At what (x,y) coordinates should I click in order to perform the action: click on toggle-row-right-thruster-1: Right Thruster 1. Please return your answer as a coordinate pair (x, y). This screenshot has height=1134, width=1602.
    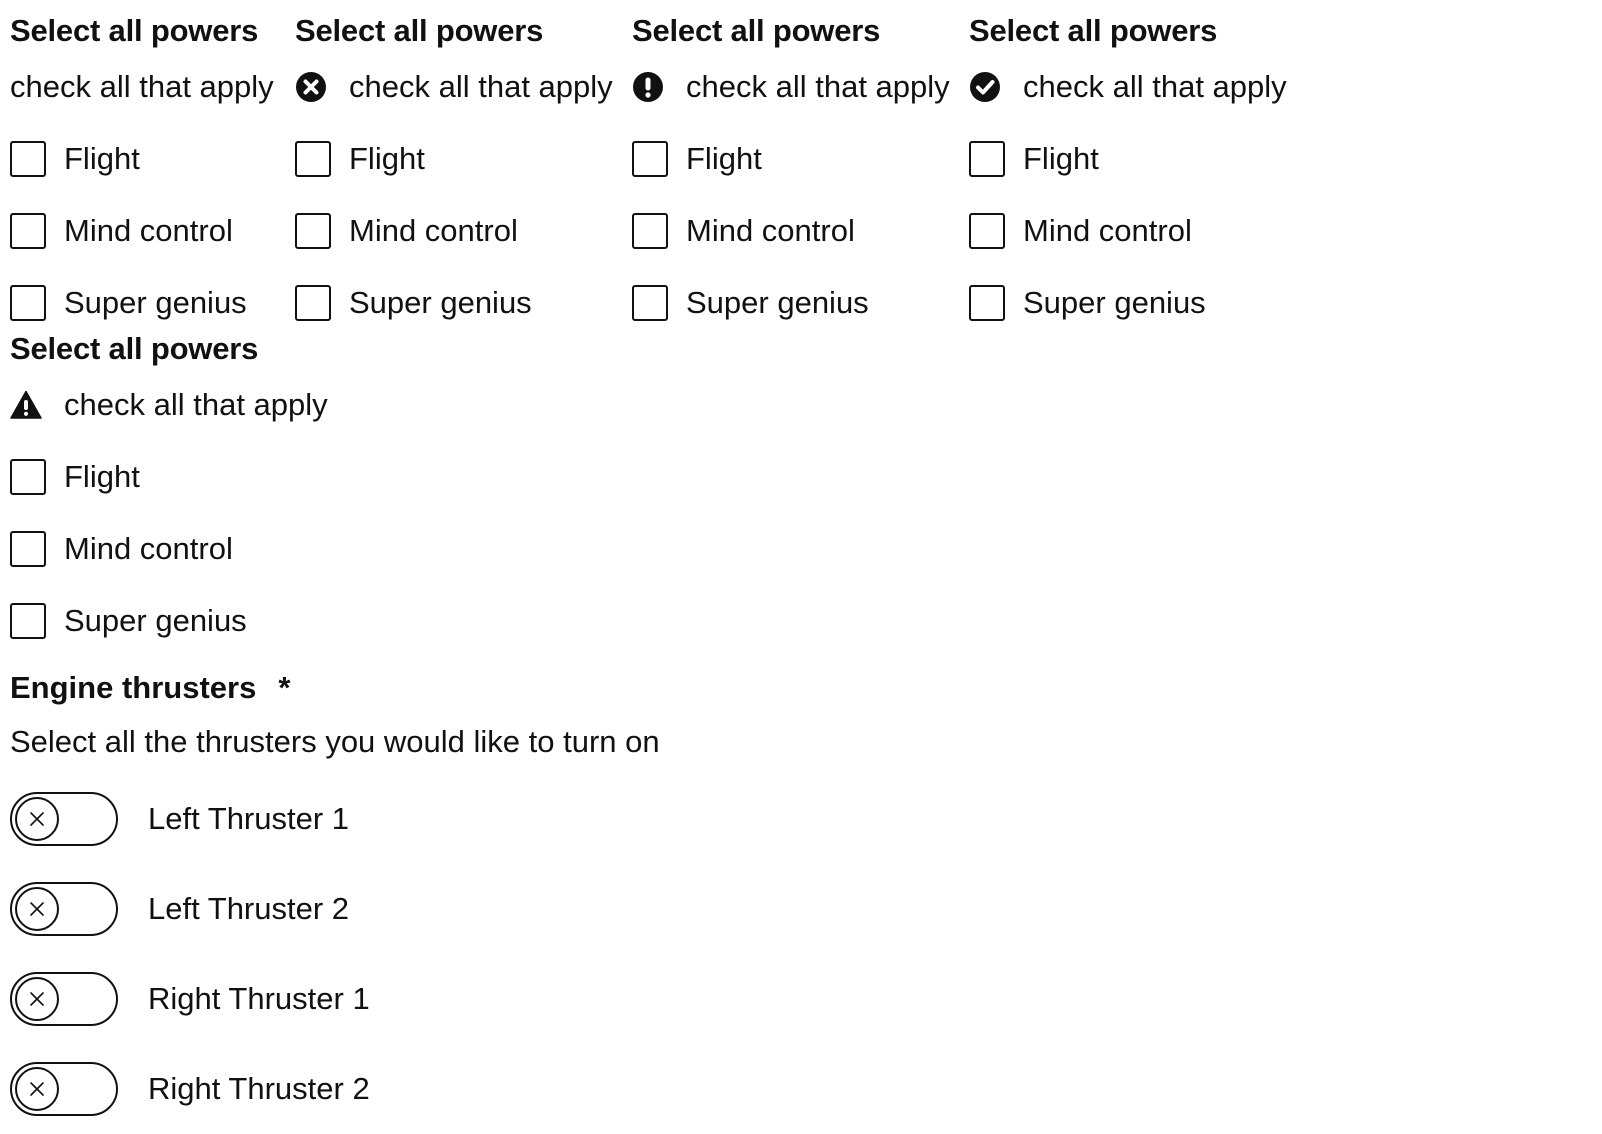
    Looking at the image, I should click on (335, 999).